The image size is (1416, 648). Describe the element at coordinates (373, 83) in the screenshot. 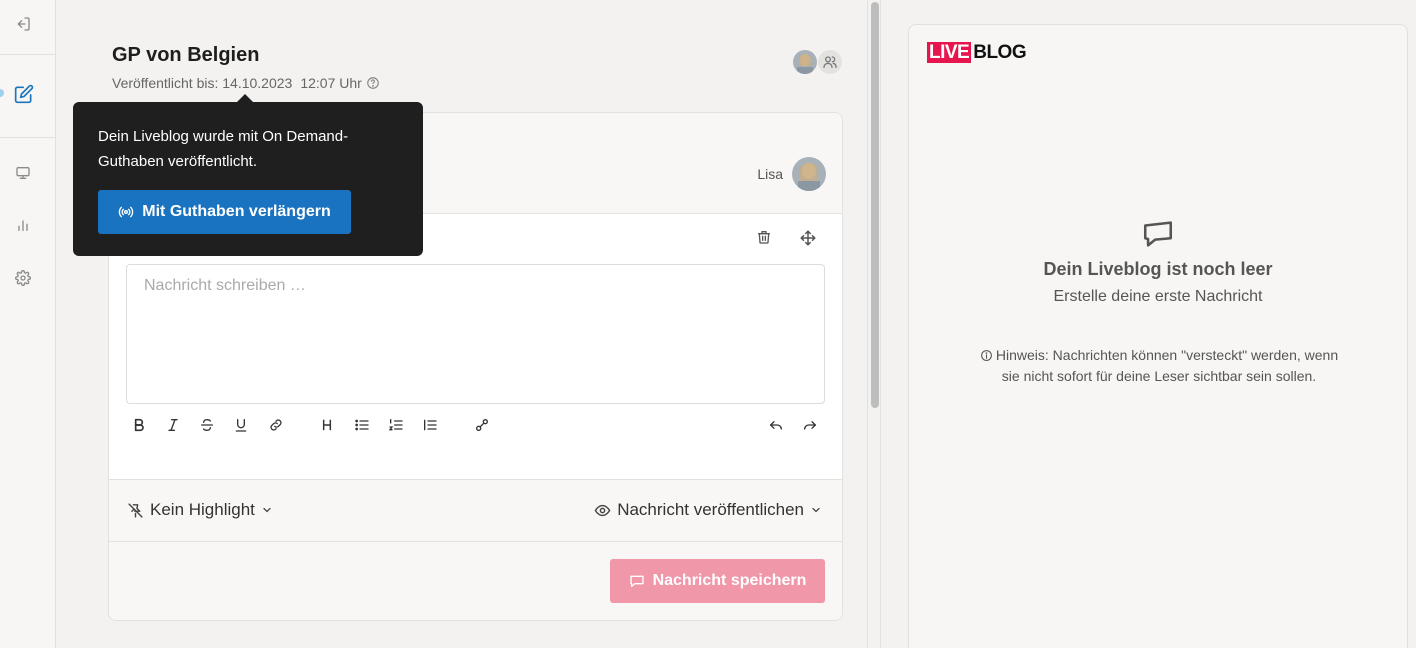

I see `help-icon` at that location.